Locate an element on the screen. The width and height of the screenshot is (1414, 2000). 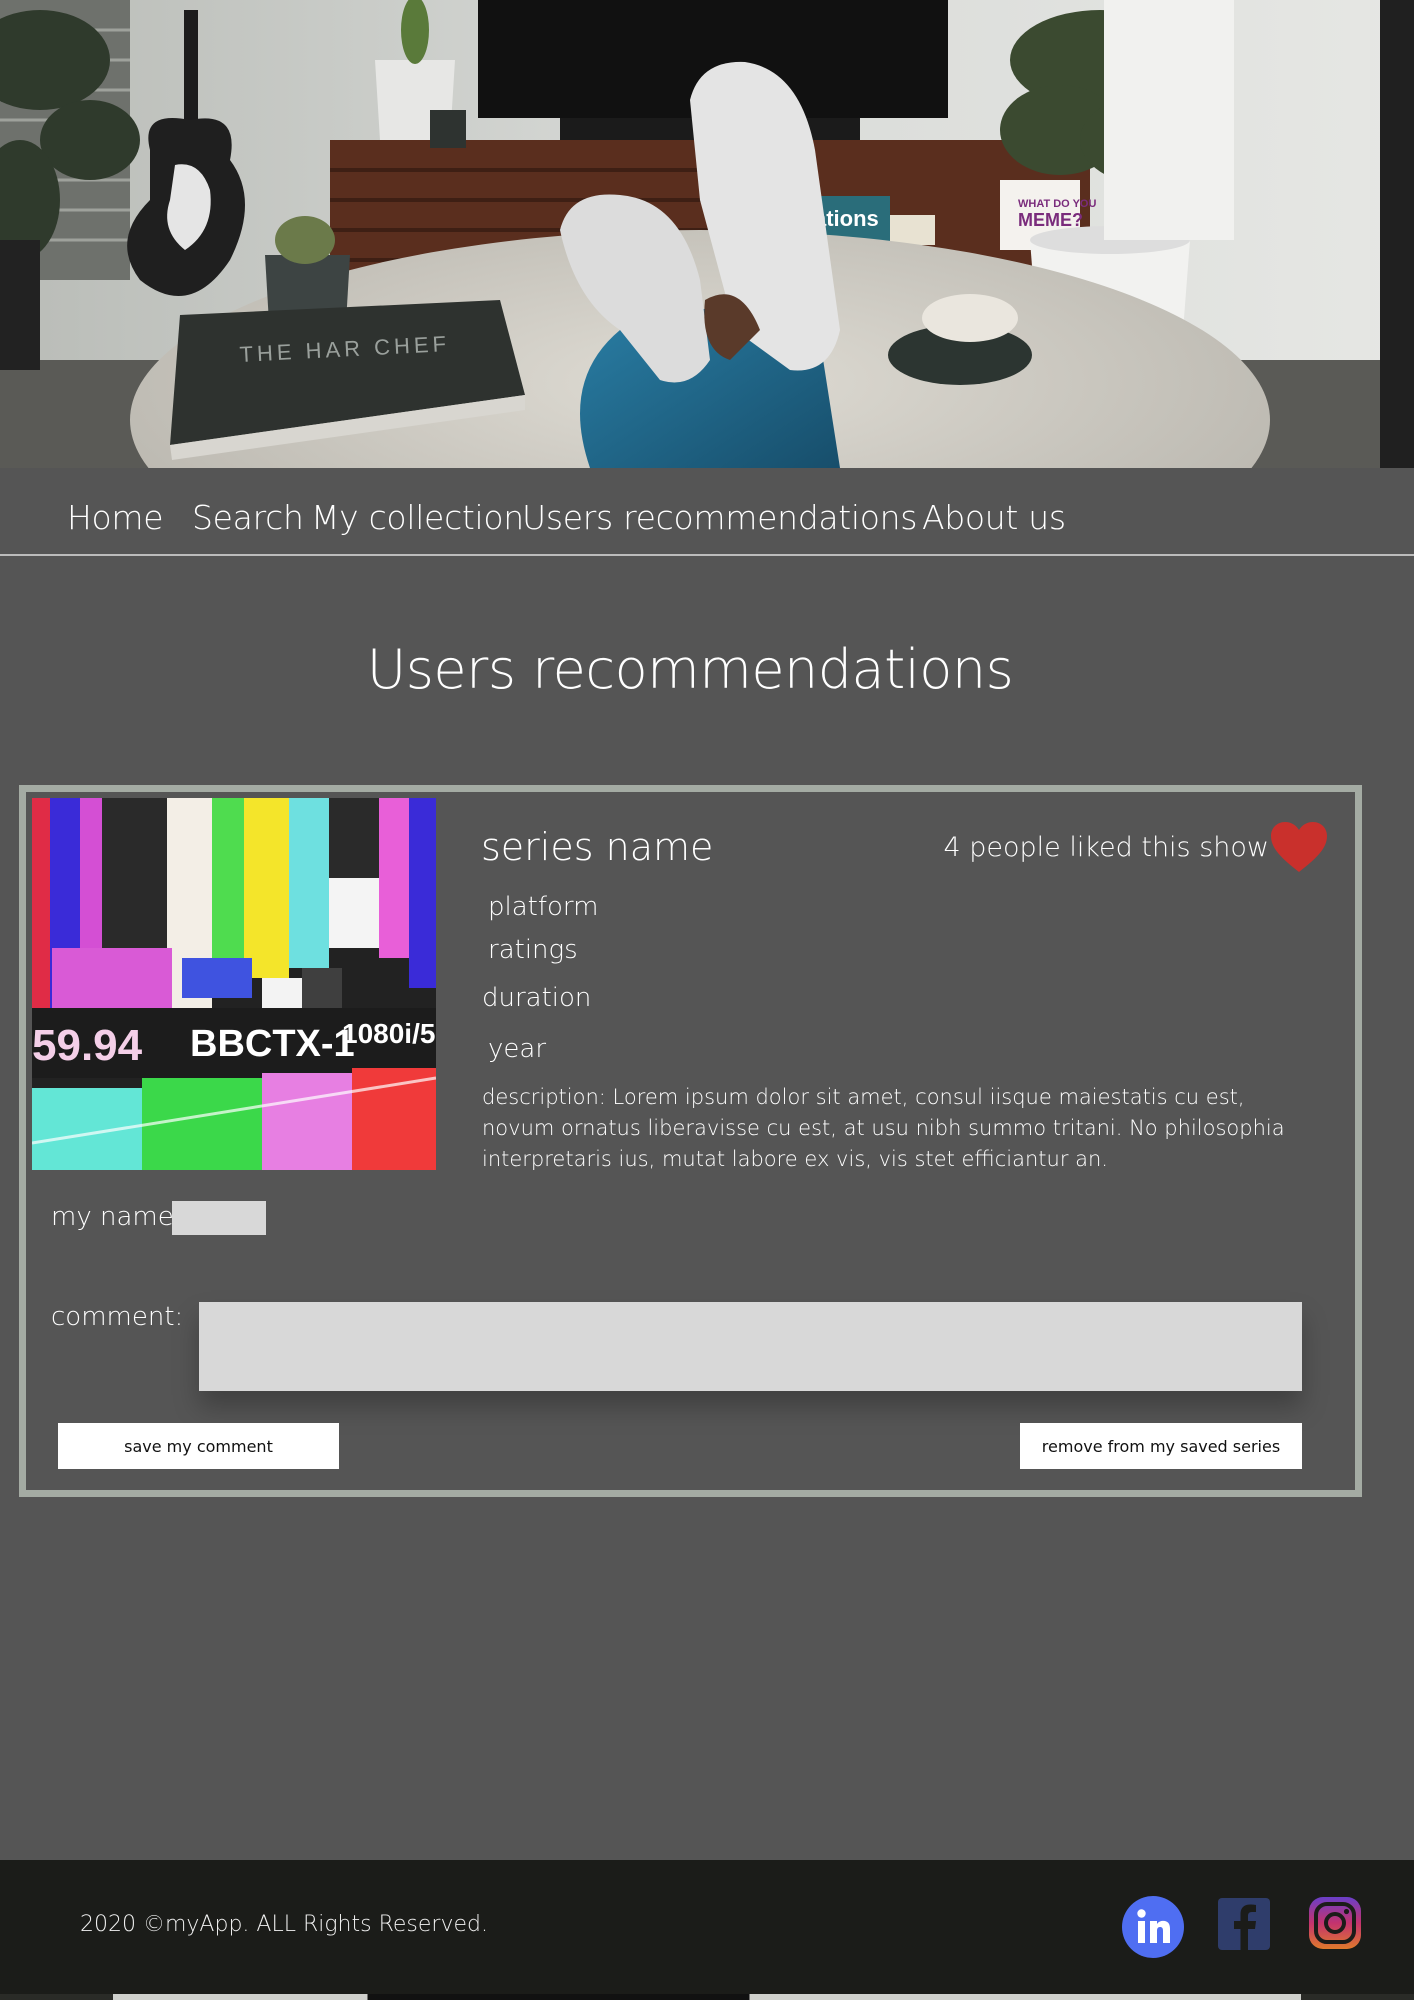
poster-resolution-text: 1080i/59. is located at coordinates (389, 1033).